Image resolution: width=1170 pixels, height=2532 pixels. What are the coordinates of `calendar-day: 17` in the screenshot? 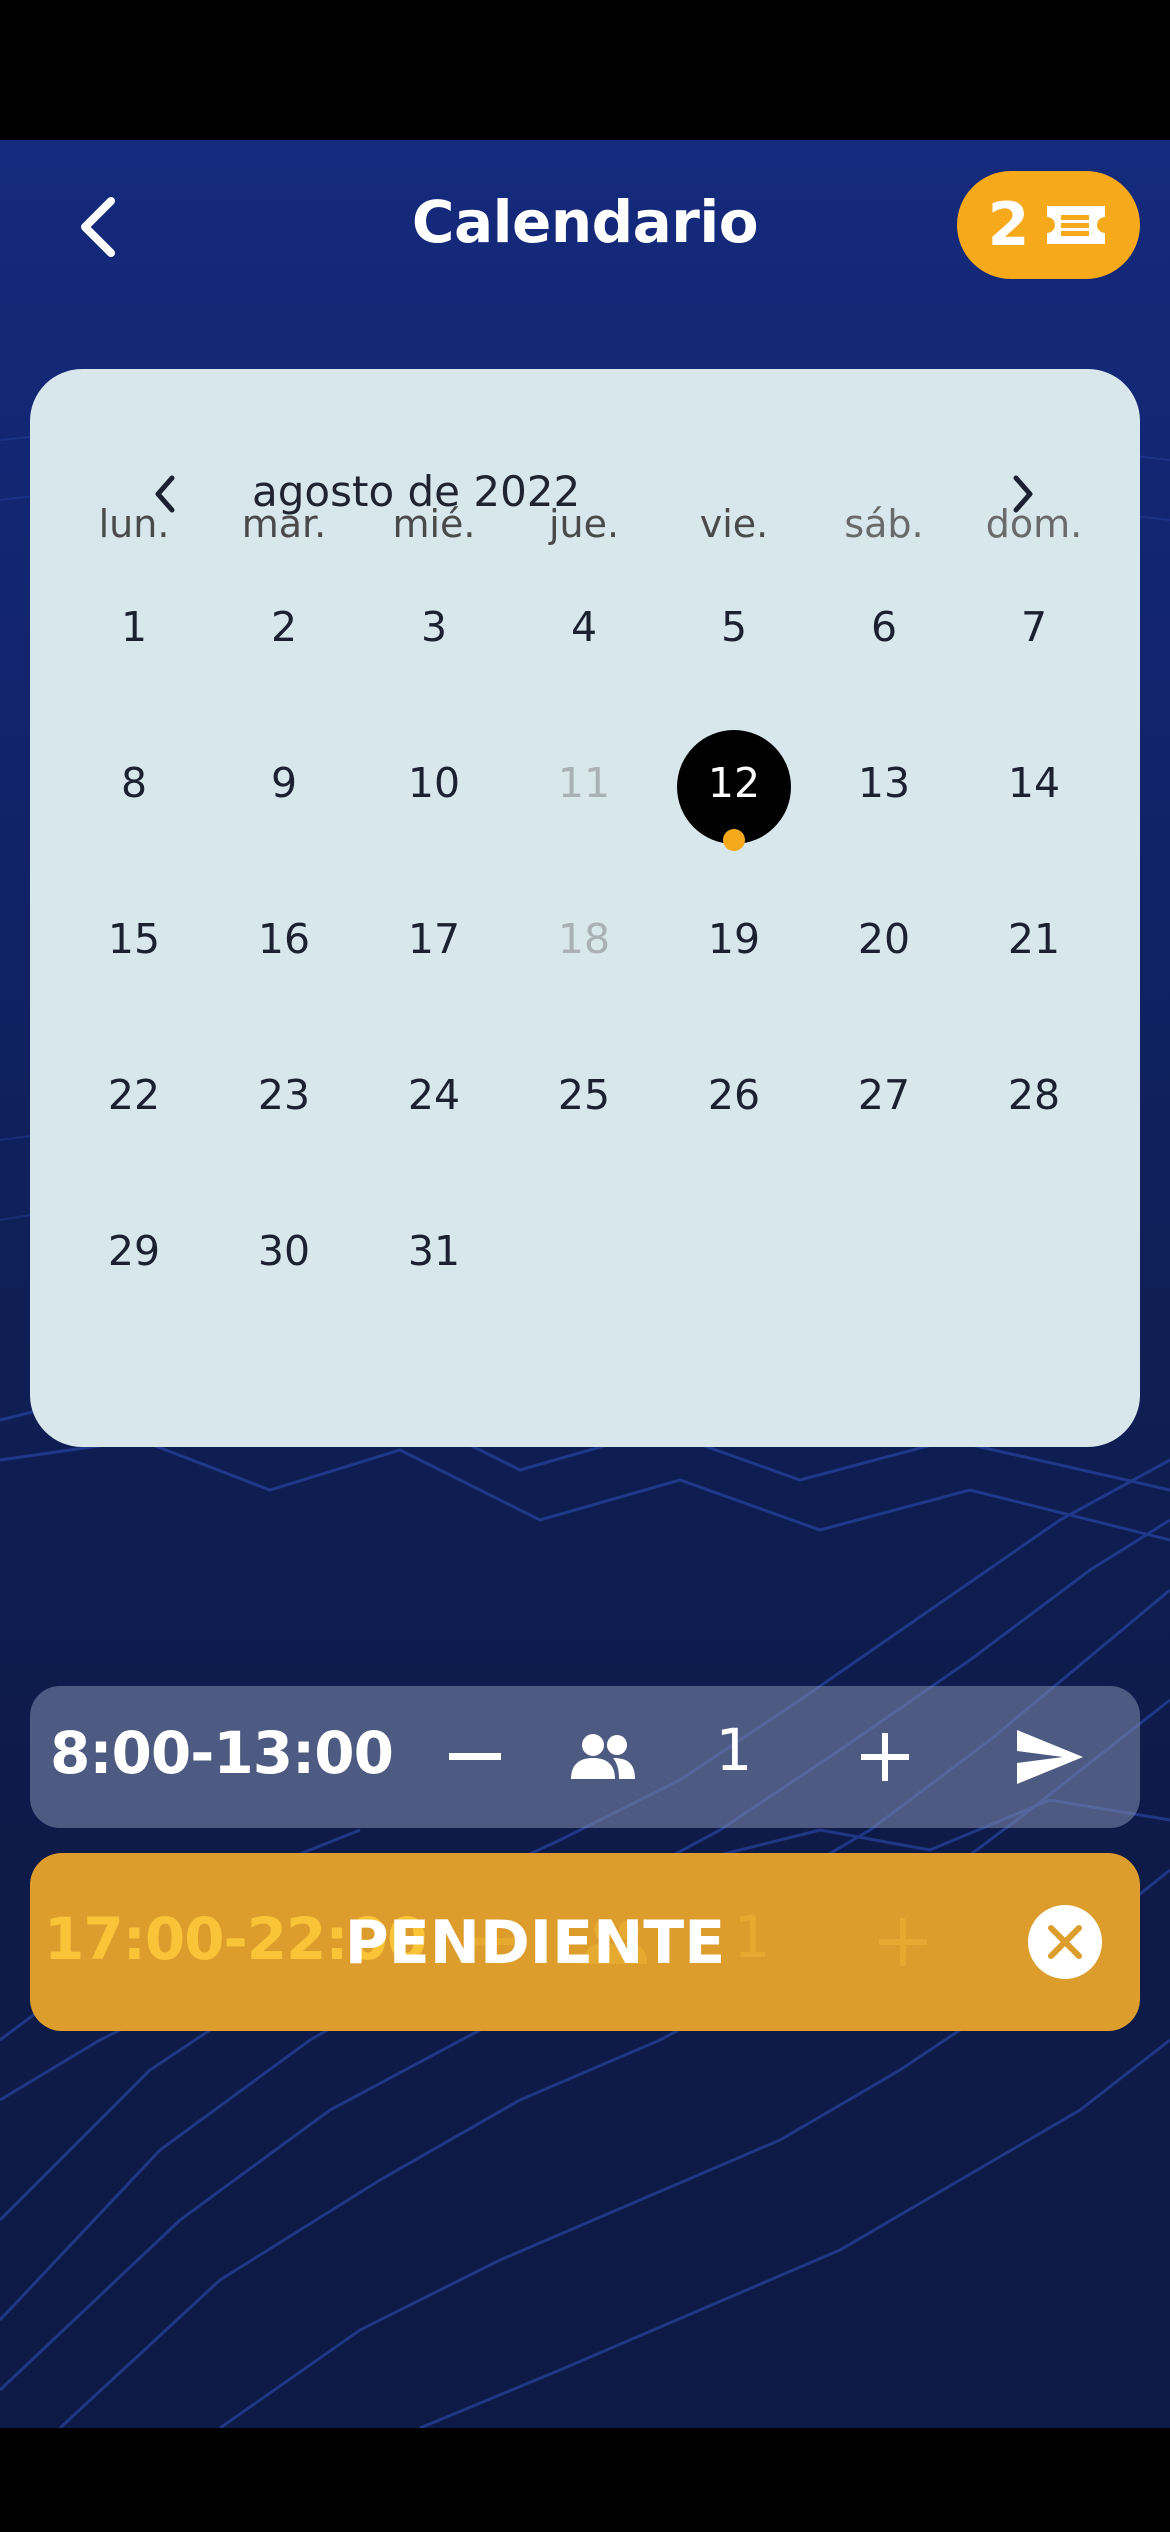 It's located at (434, 939).